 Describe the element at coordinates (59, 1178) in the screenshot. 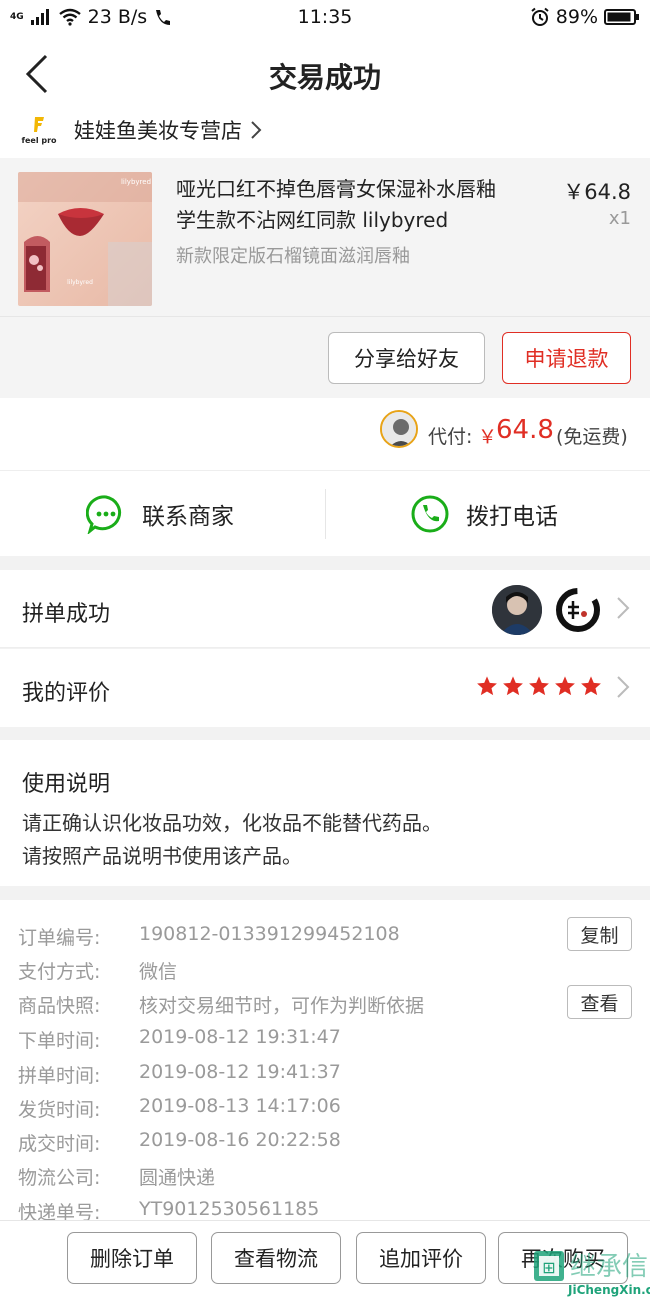

I see `courier-label: 物流公司:` at that location.